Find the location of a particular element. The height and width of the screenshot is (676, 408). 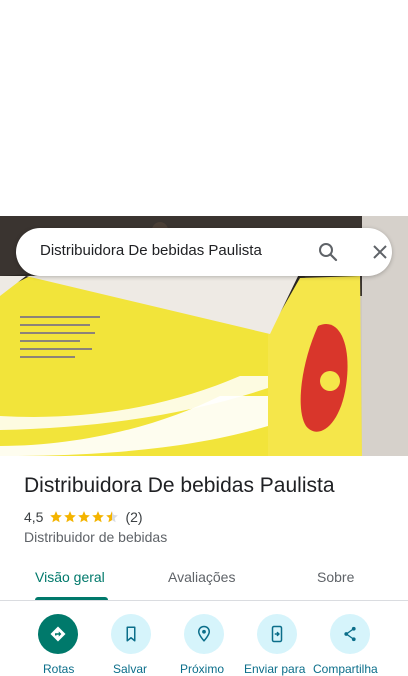

directions-icon is located at coordinates (58, 634).